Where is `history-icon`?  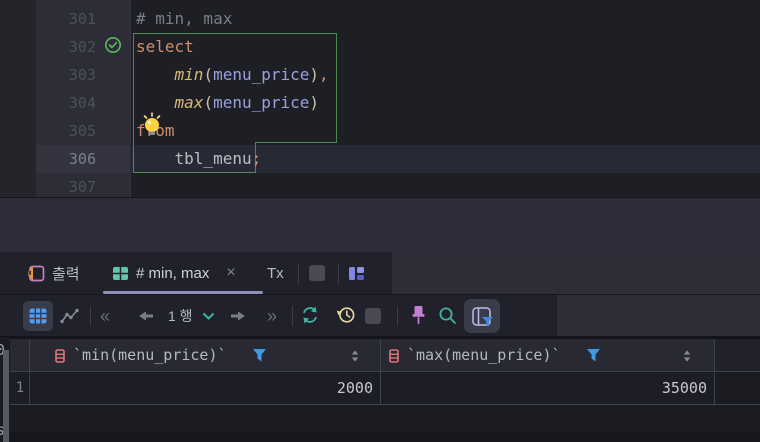 history-icon is located at coordinates (346, 315).